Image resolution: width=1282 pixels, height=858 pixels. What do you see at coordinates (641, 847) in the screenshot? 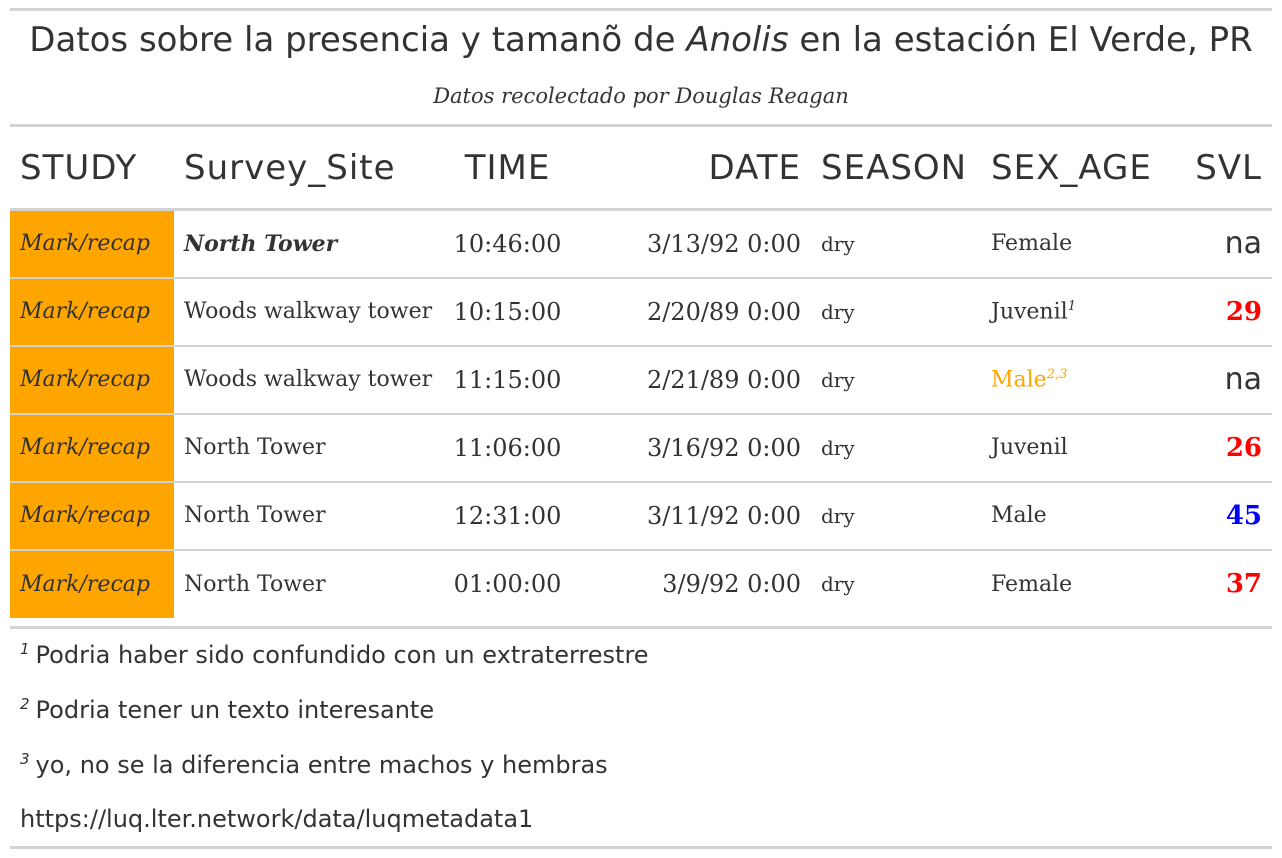
I see `bottom-rule` at bounding box center [641, 847].